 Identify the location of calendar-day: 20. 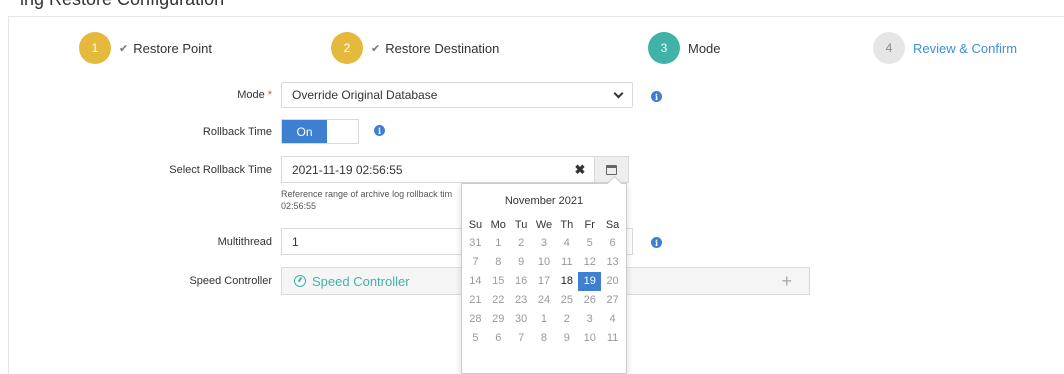
(612, 281).